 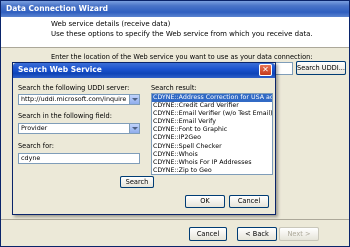 I want to click on list-item: CDYNE::Whois For IP Addresses, so click(x=212, y=163).